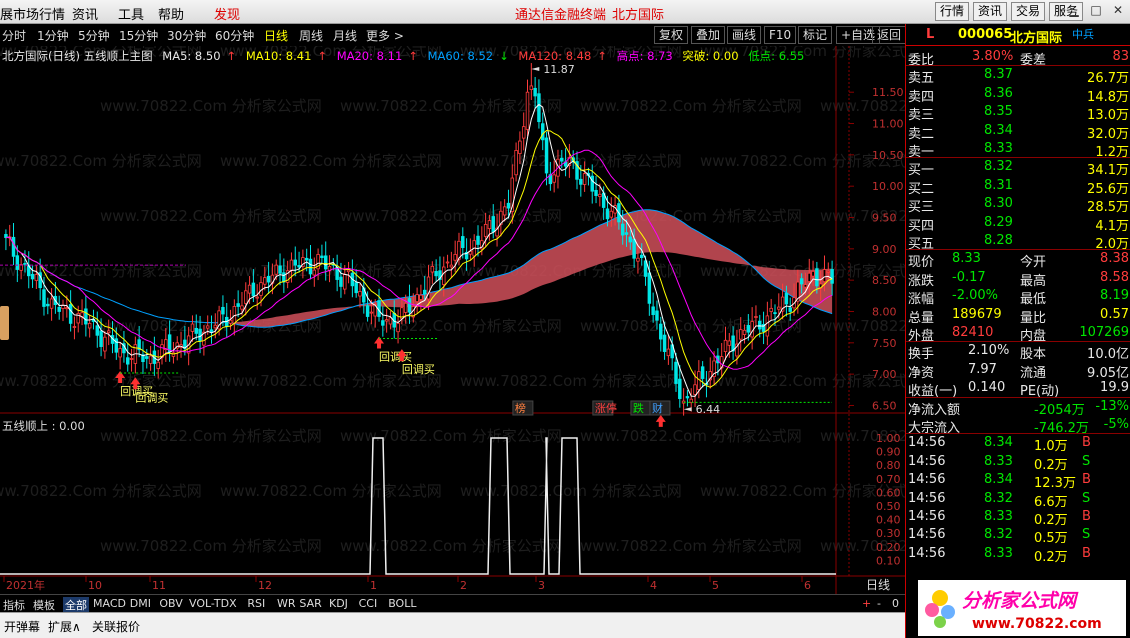 This screenshot has height=638, width=1130. I want to click on peak-marker-icon, so click(535, 69).